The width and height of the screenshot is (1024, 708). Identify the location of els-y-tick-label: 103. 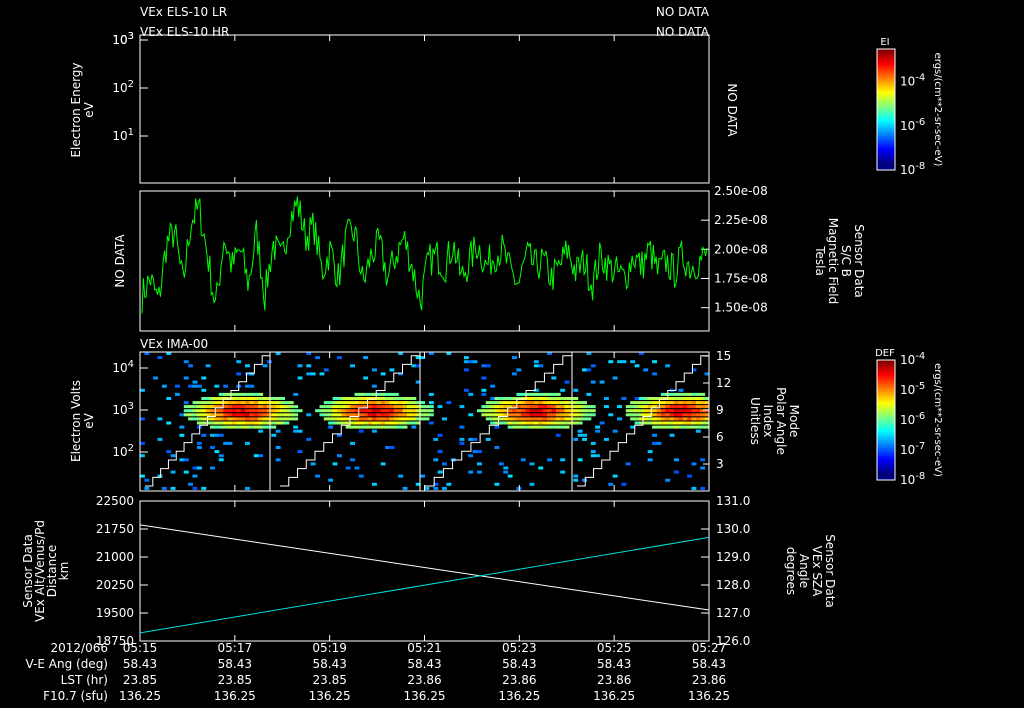
(123, 39).